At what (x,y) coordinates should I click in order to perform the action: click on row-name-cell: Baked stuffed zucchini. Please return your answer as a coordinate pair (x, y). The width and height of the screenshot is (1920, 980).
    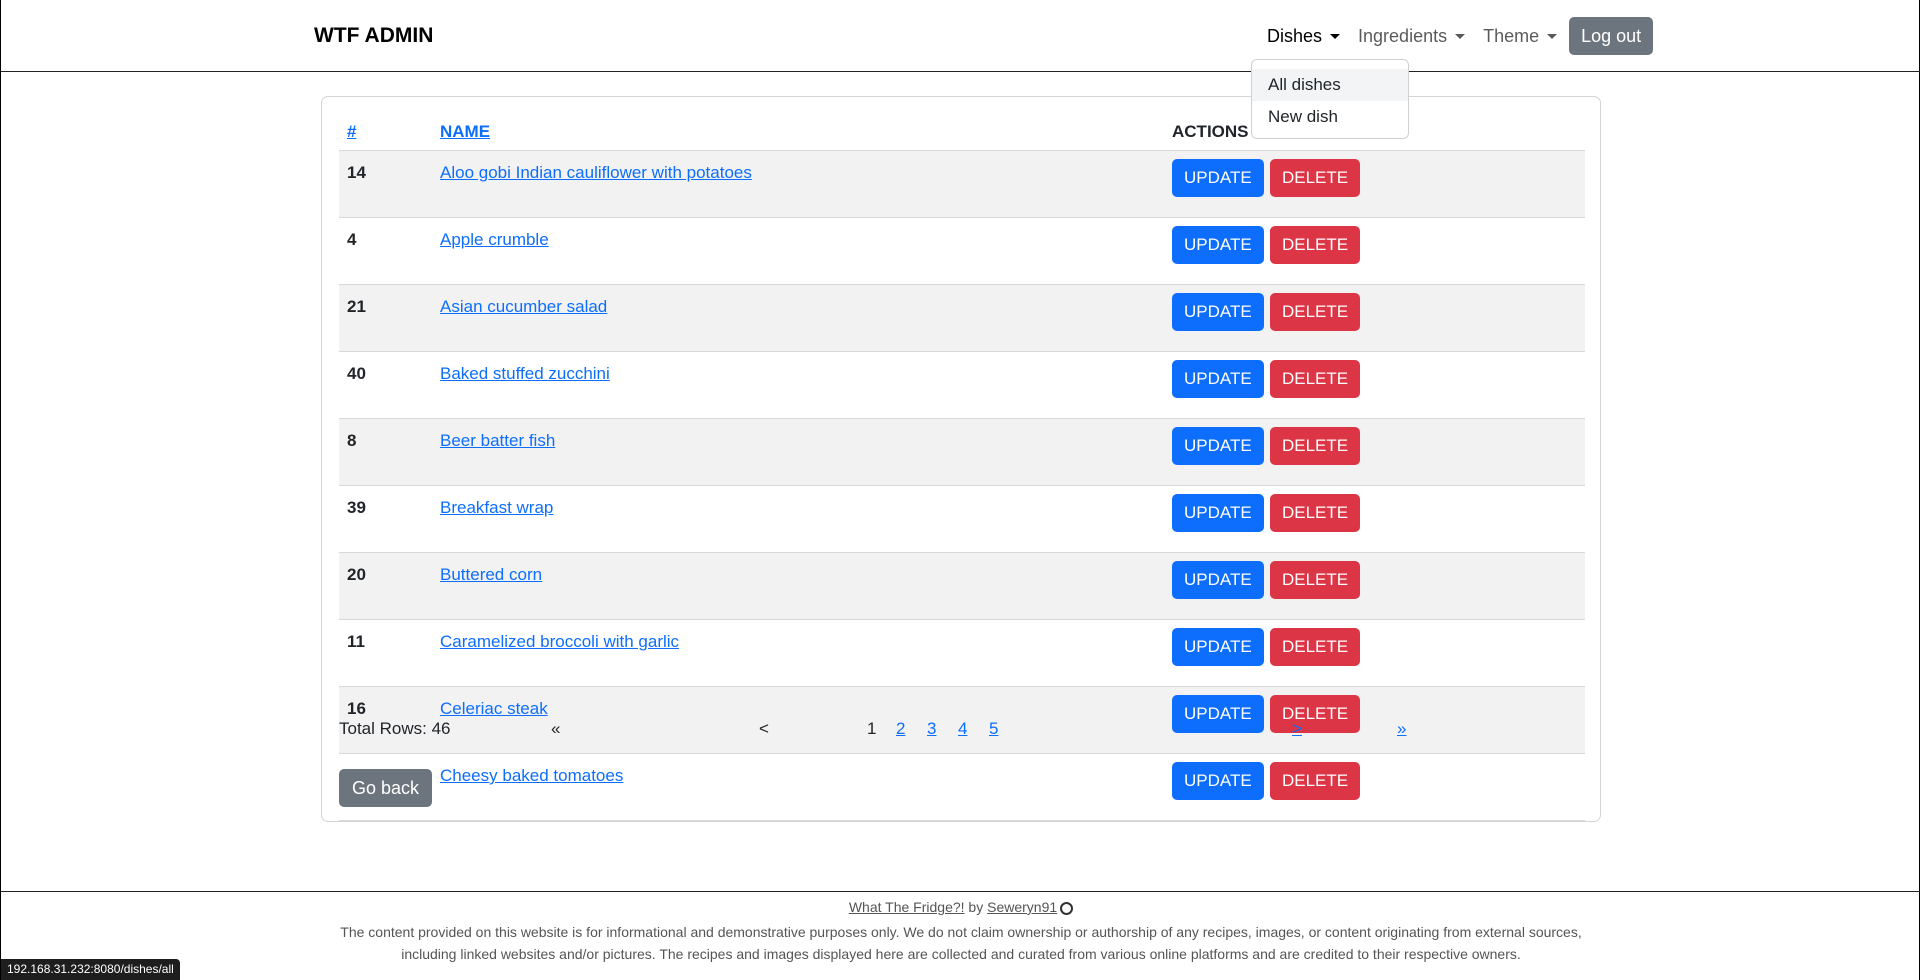
    Looking at the image, I should click on (798, 385).